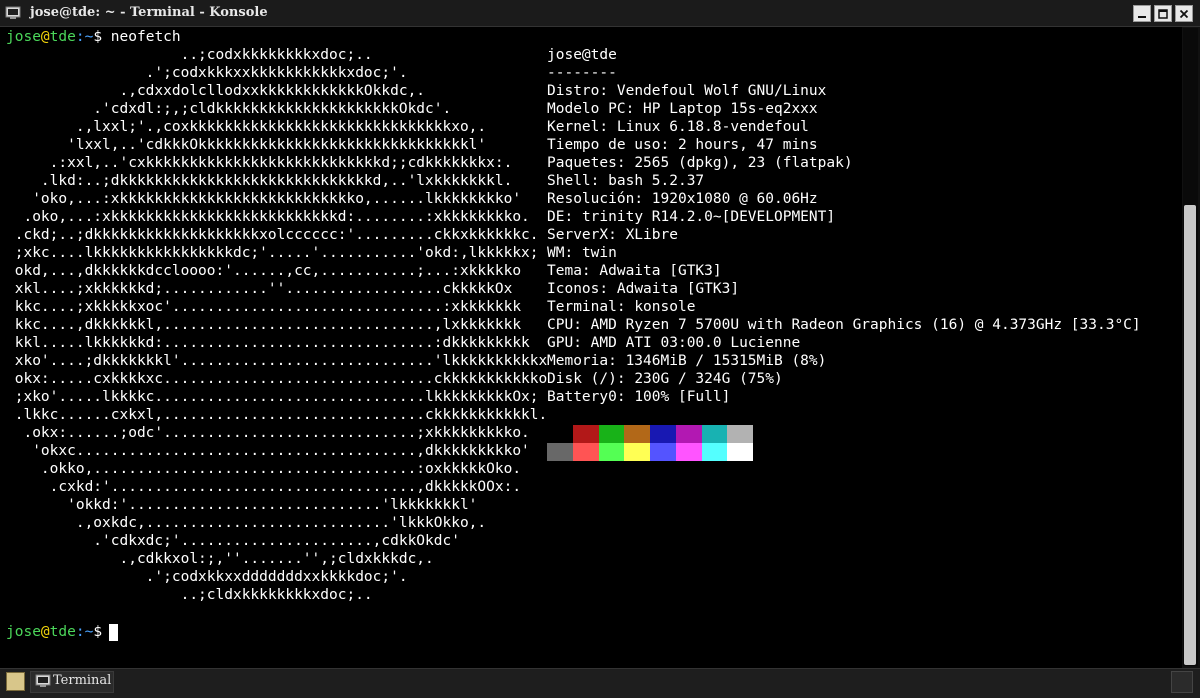 The image size is (1200, 698). I want to click on info-value: bash 5.2.37, so click(656, 181).